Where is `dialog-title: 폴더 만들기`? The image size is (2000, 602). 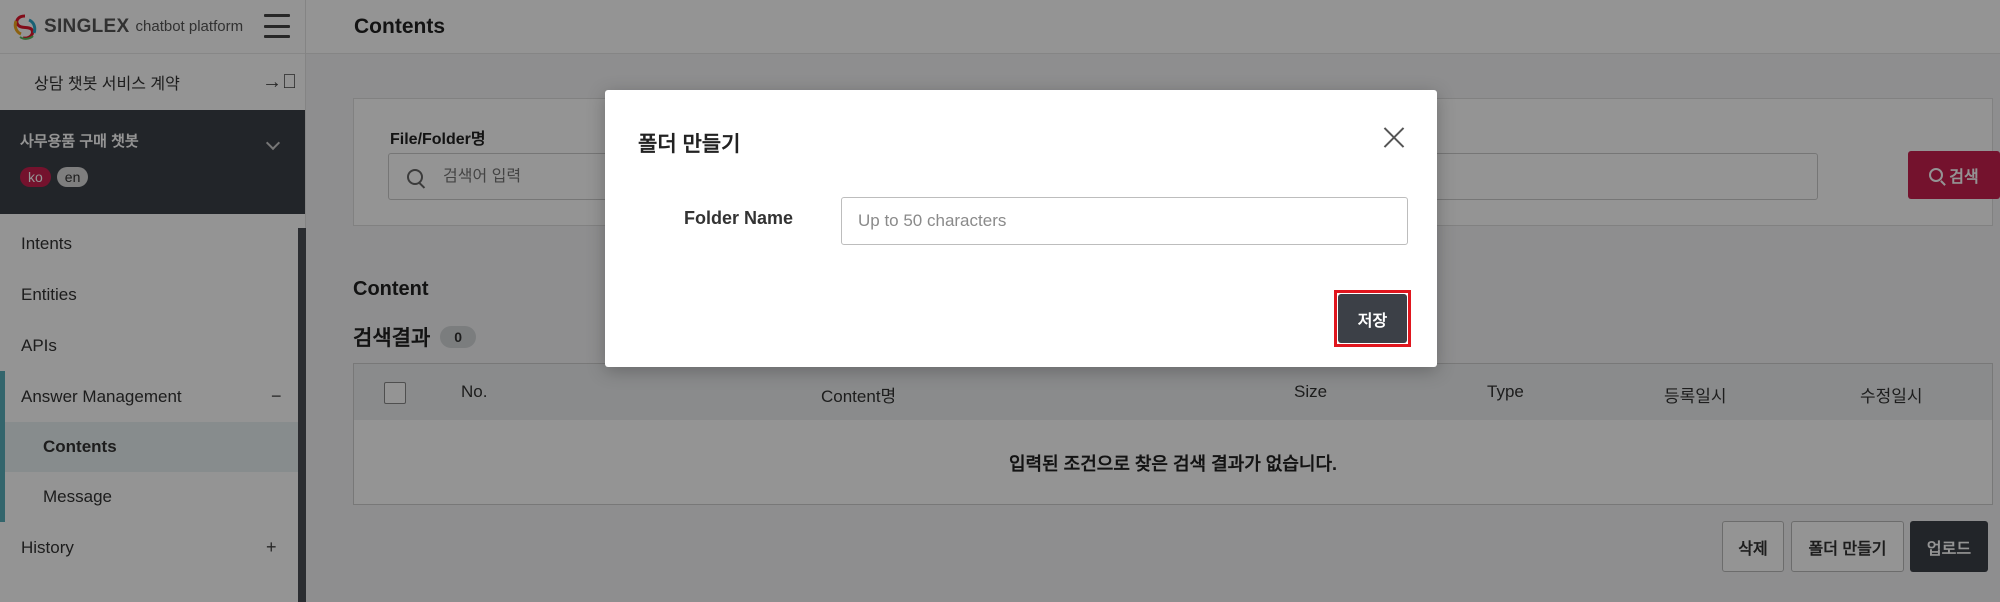
dialog-title: 폴더 만들기 is located at coordinates (689, 144).